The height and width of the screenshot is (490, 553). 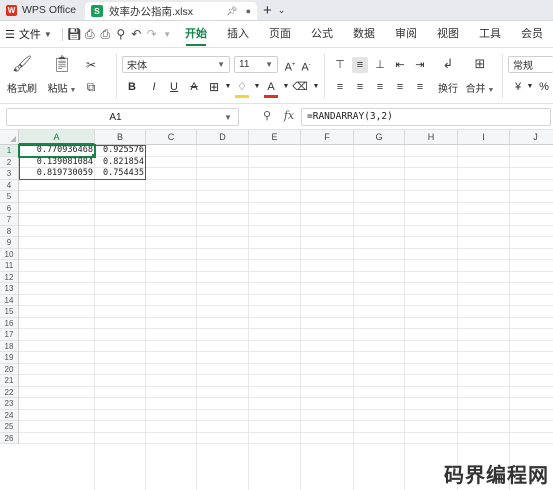 I want to click on file-menu-button: ☰ 文件 ▼, so click(x=29, y=34).